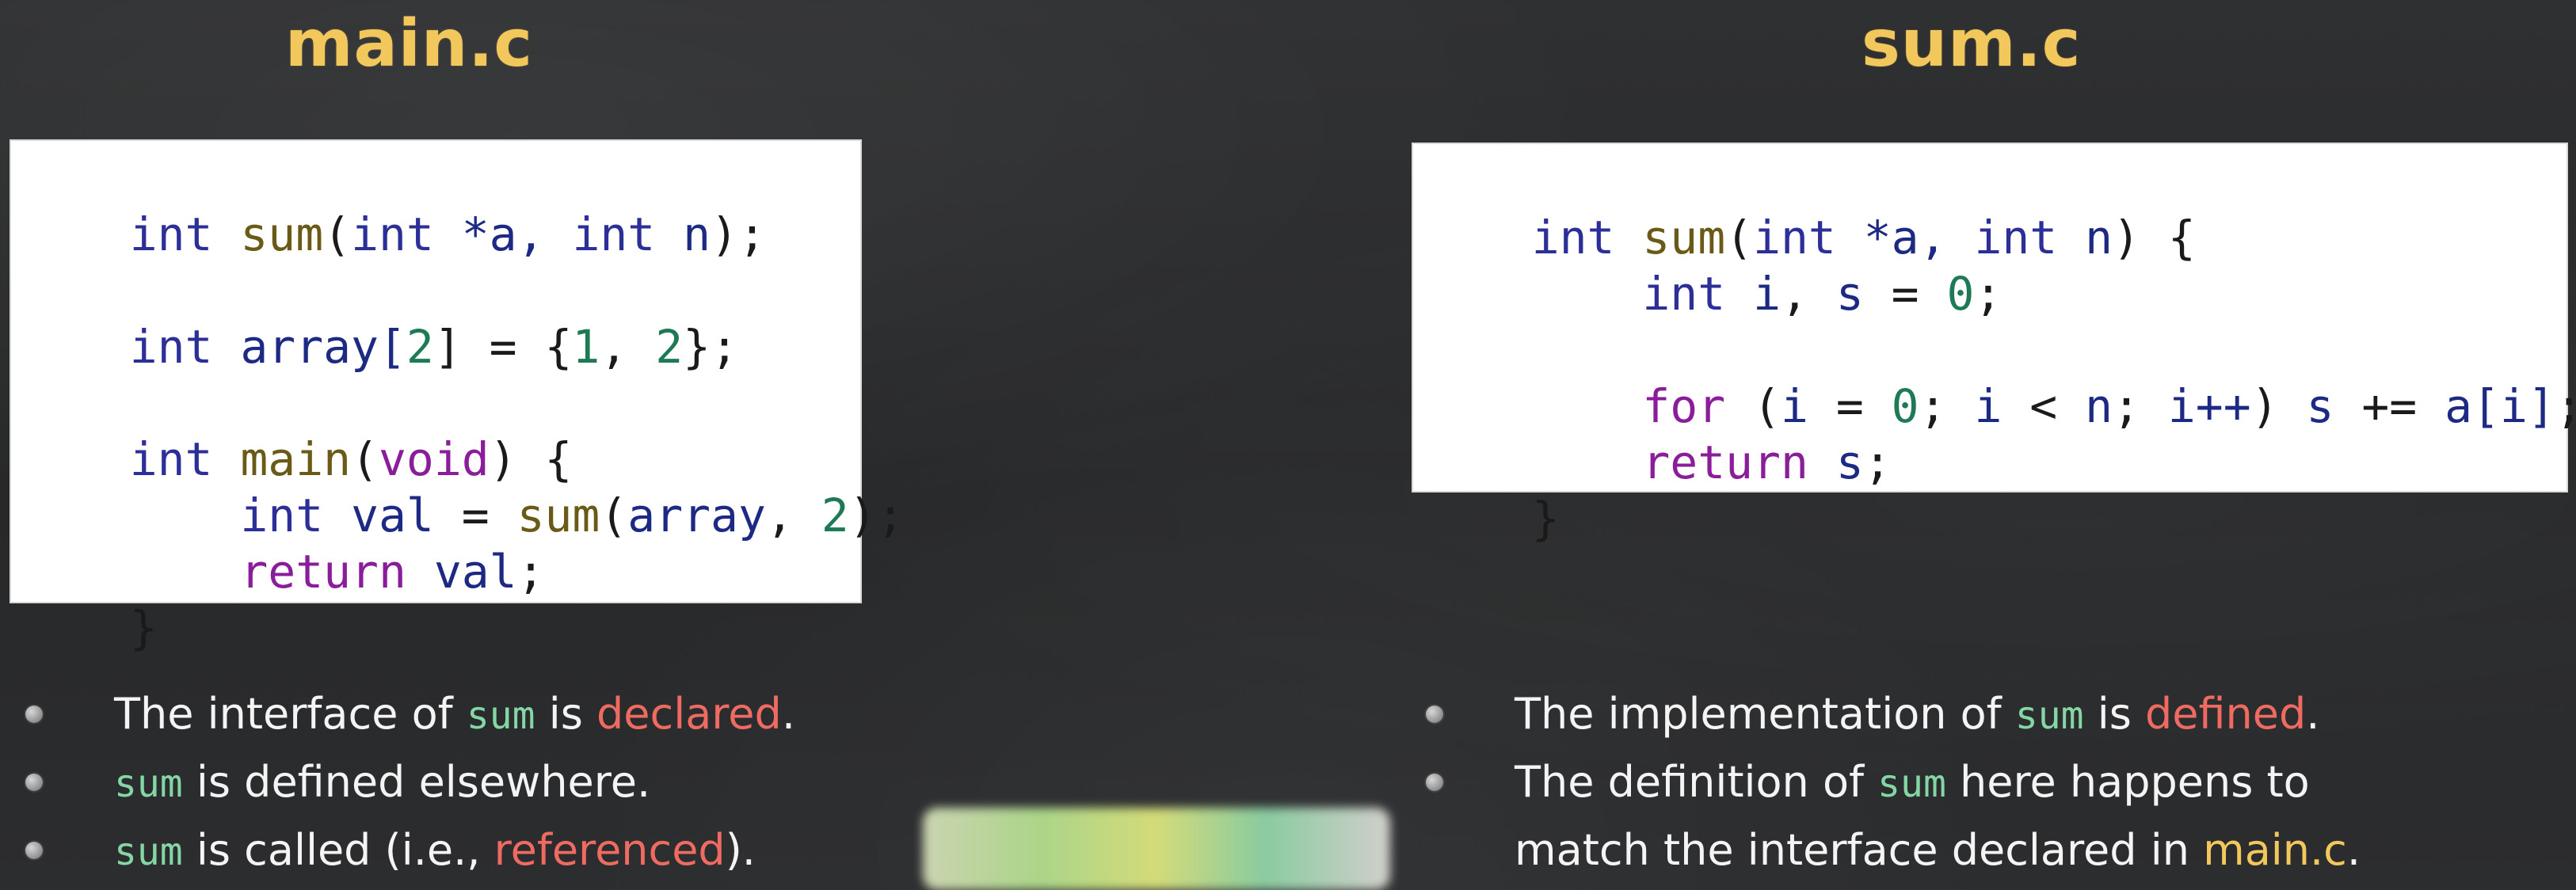  Describe the element at coordinates (517, 234) in the screenshot. I see `code-token: *a,` at that location.